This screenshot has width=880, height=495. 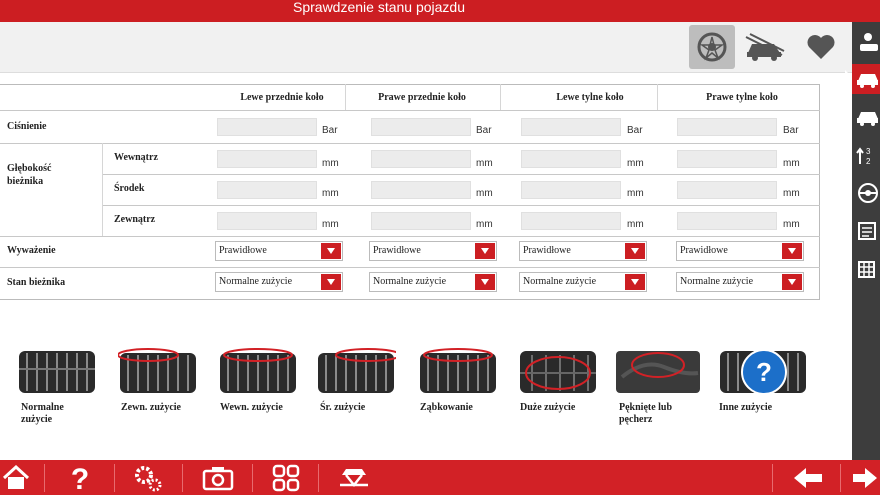 I want to click on sidebar-active-indicator, so click(x=848, y=76).